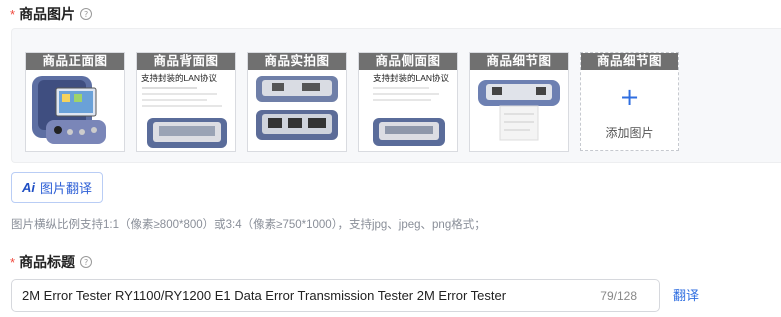 Image resolution: width=781 pixels, height=317 pixels. Describe the element at coordinates (65, 188) in the screenshot. I see `image-translate-label: 图片翻译` at that location.